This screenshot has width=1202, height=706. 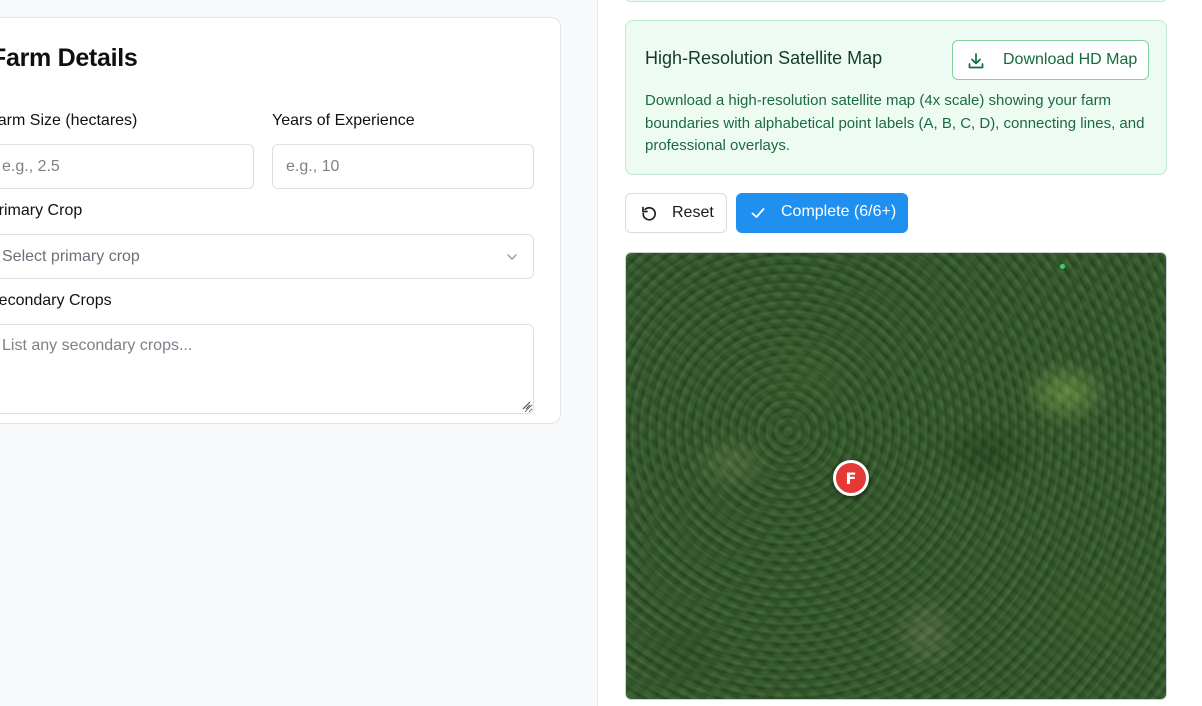 I want to click on resize-grip-icon, so click(x=526, y=405).